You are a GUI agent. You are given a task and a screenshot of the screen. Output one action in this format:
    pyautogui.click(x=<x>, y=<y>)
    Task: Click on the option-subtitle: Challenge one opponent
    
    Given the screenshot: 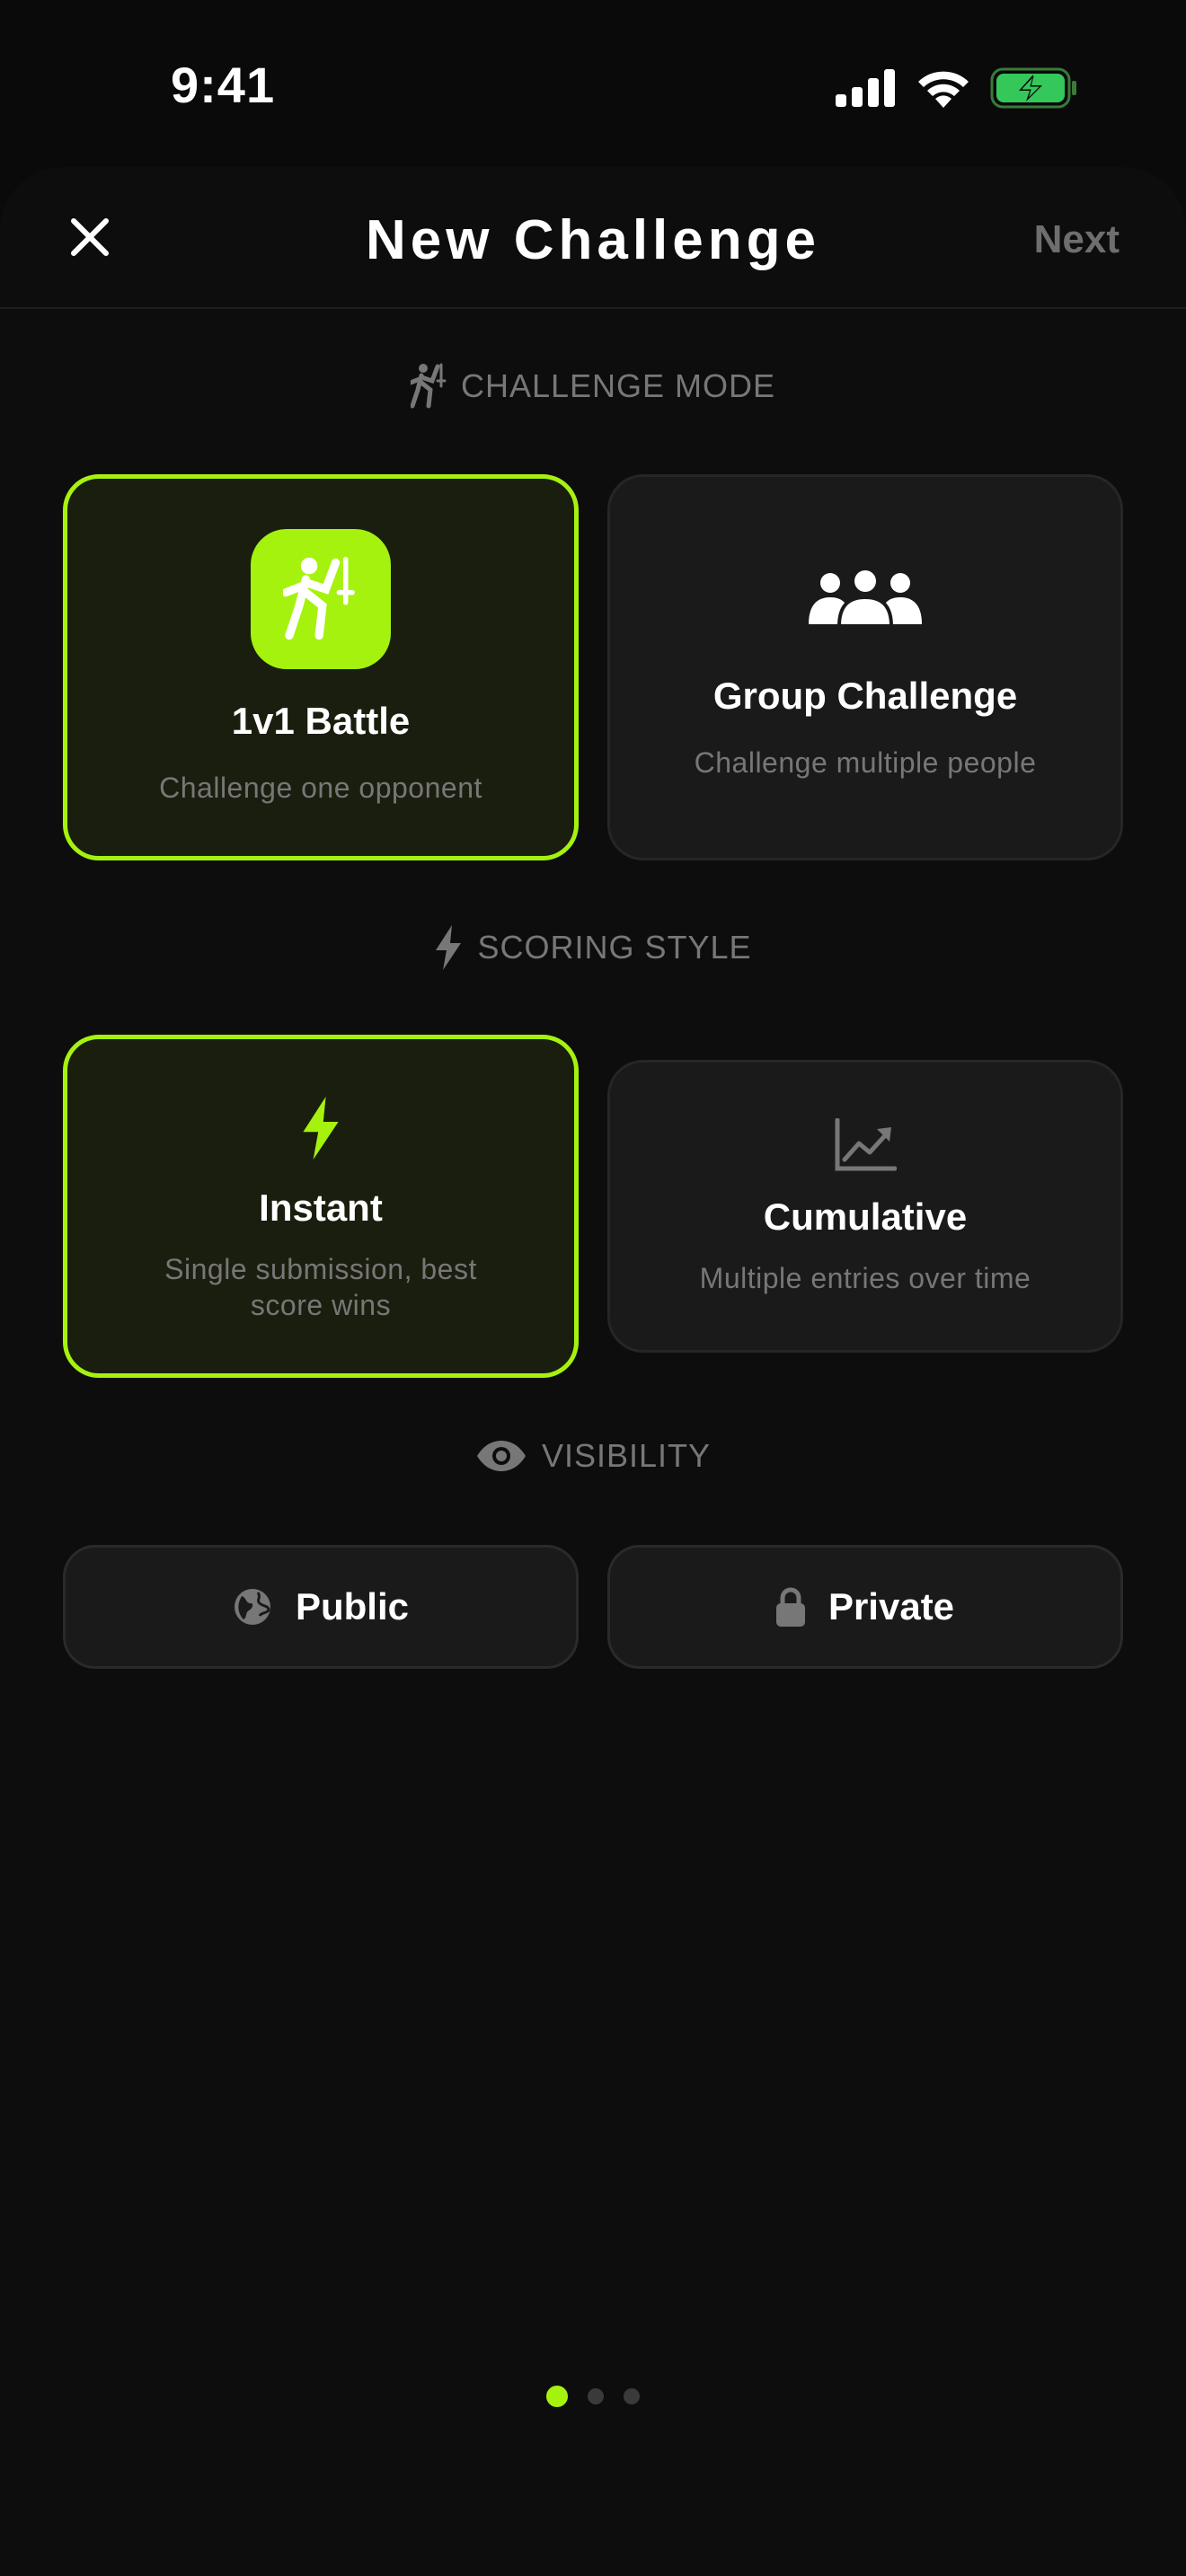 What is the action you would take?
    pyautogui.click(x=320, y=788)
    